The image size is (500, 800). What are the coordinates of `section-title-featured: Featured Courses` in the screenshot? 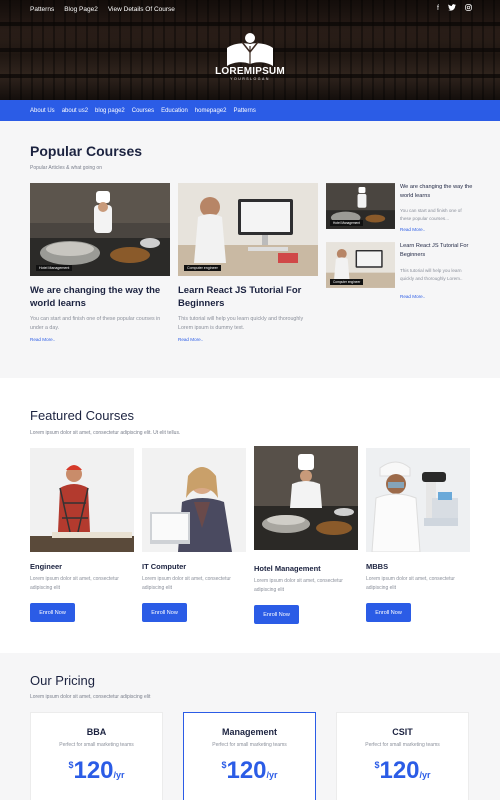 It's located at (82, 415).